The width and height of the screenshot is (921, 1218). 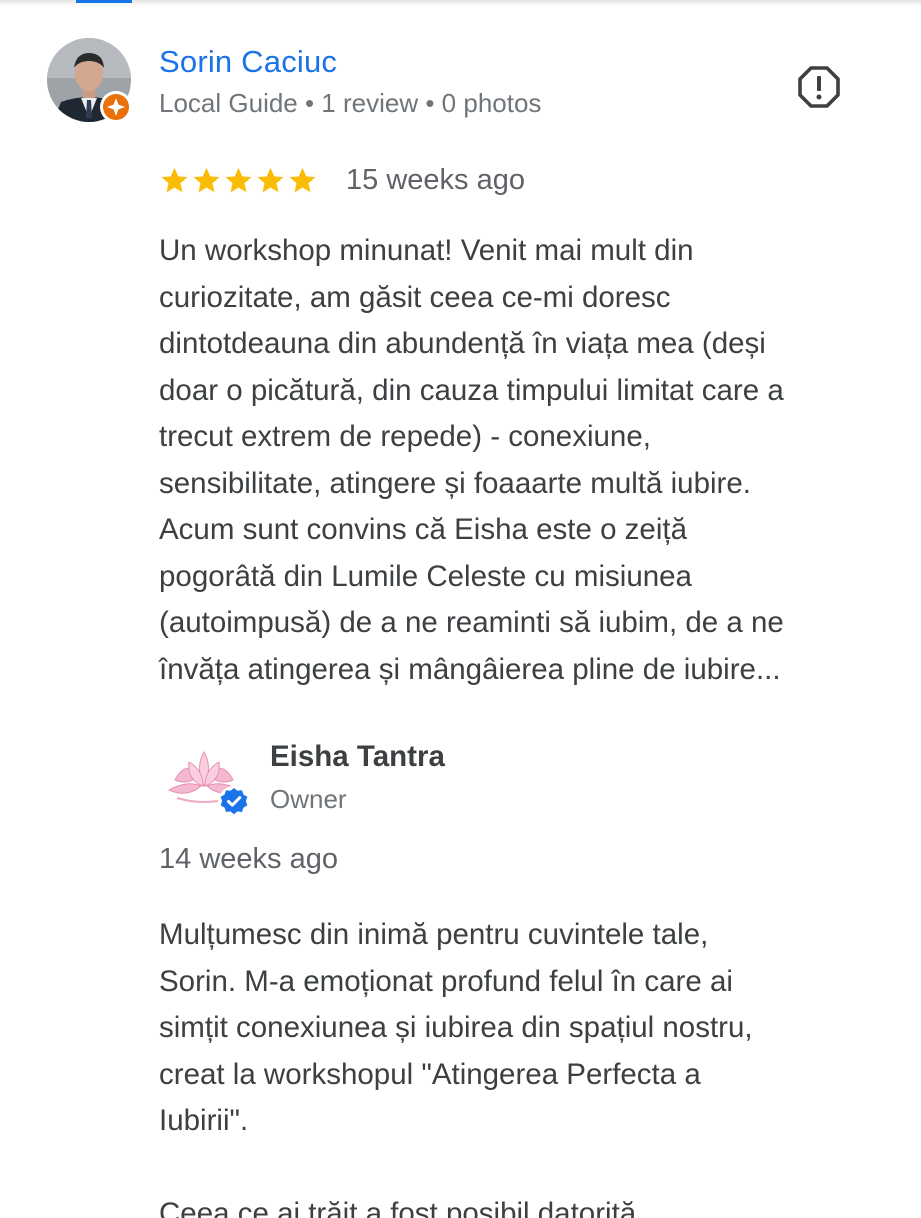 I want to click on star-rating, so click(x=238, y=180).